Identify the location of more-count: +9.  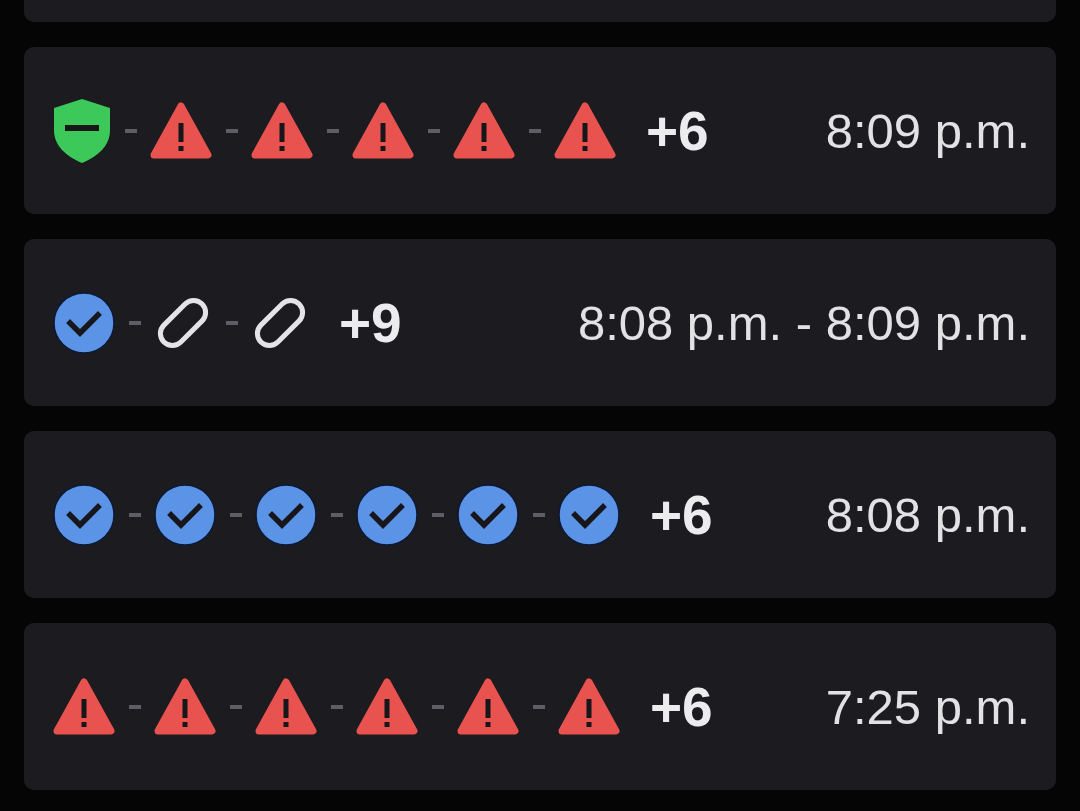
(370, 322).